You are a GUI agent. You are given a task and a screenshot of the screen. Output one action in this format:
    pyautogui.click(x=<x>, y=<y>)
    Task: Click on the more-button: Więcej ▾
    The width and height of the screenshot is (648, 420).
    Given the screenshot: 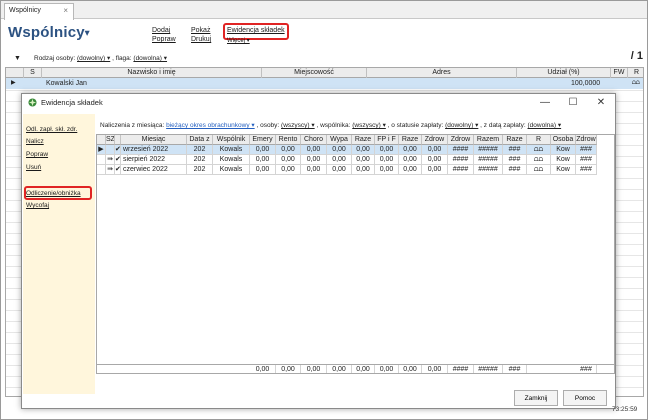 What is the action you would take?
    pyautogui.click(x=238, y=40)
    